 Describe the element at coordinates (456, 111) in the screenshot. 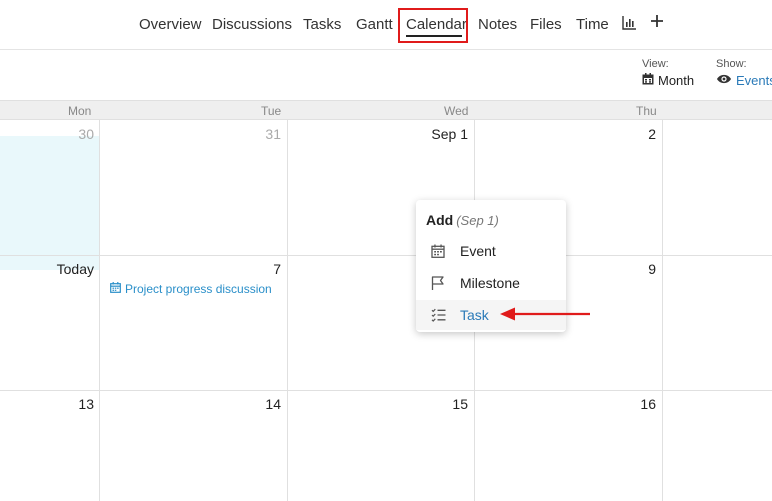

I see `weekday-wed: Wed` at that location.